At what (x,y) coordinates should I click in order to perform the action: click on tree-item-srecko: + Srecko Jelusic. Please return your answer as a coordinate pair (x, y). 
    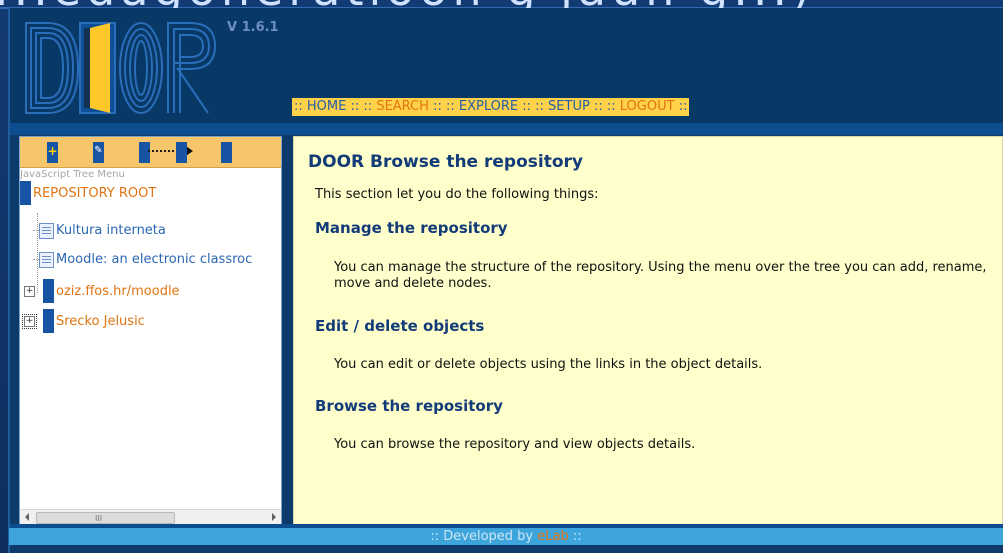
    Looking at the image, I should click on (83, 321).